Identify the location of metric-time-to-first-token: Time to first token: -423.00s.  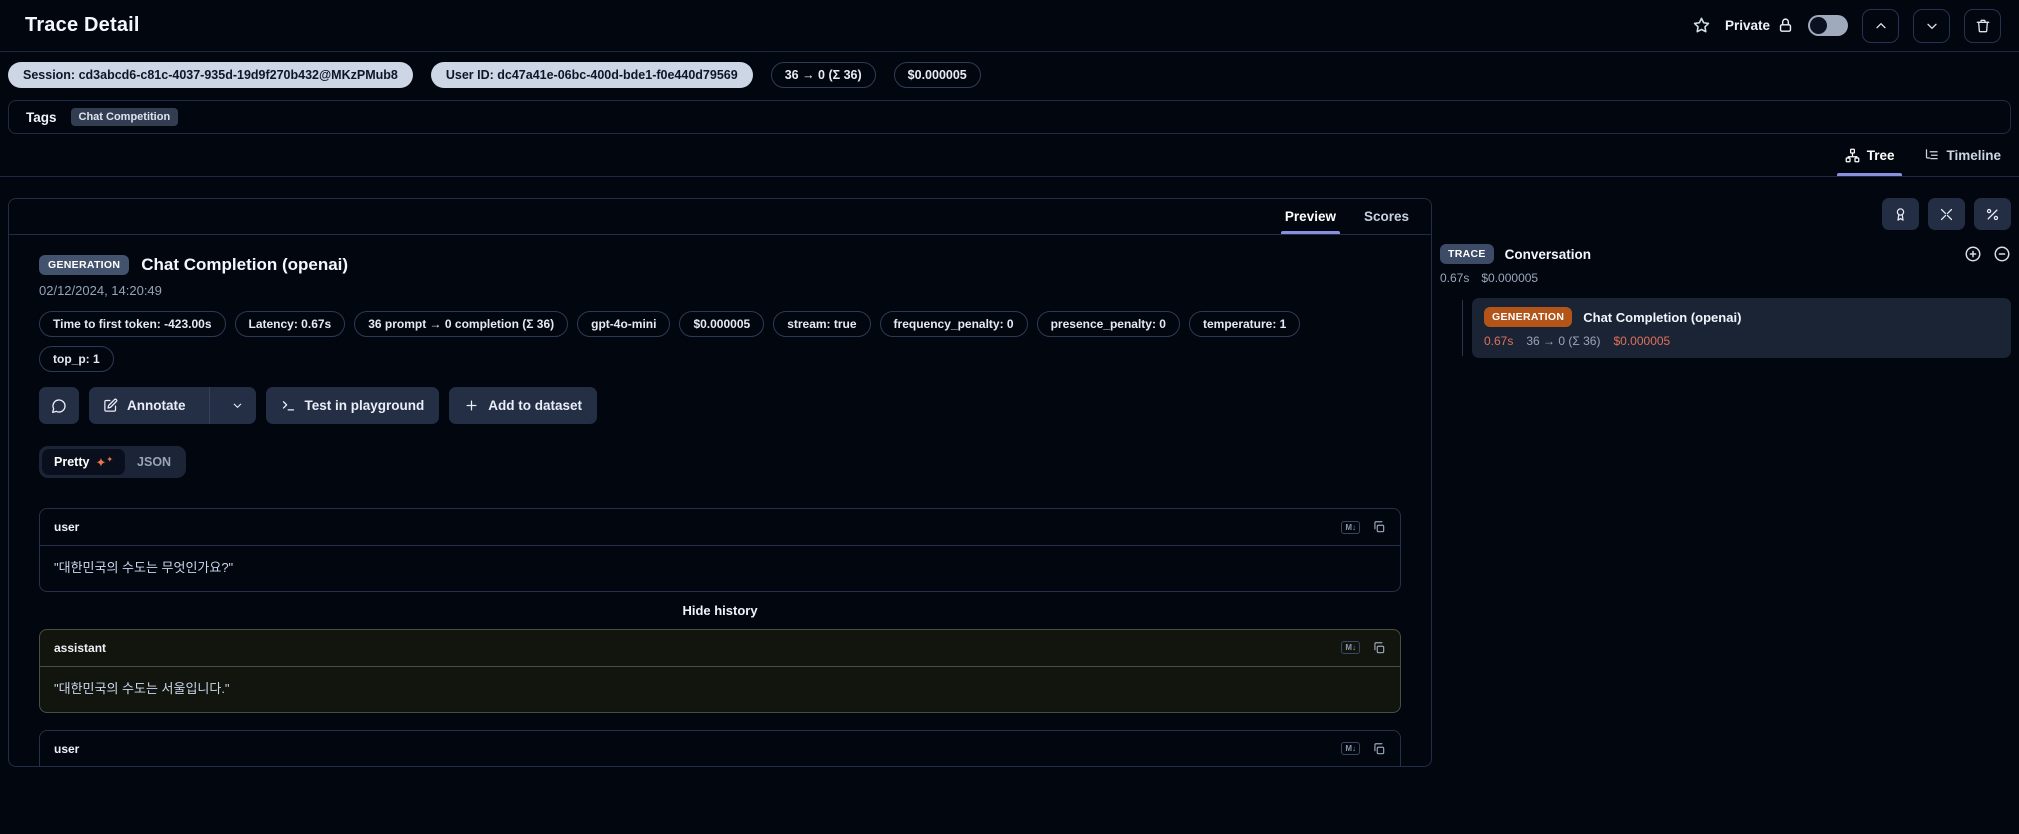
(132, 324).